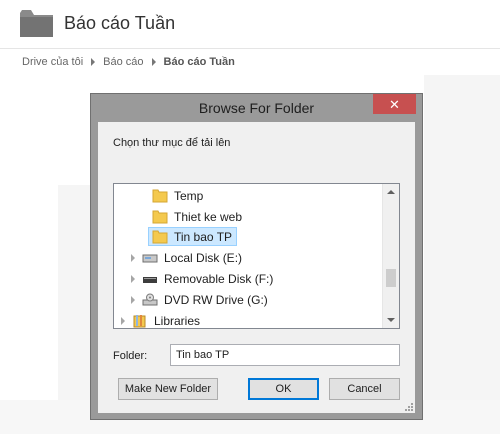 The height and width of the screenshot is (434, 500). Describe the element at coordinates (203, 257) in the screenshot. I see `tree-item-label: Local Disk (E:)` at that location.